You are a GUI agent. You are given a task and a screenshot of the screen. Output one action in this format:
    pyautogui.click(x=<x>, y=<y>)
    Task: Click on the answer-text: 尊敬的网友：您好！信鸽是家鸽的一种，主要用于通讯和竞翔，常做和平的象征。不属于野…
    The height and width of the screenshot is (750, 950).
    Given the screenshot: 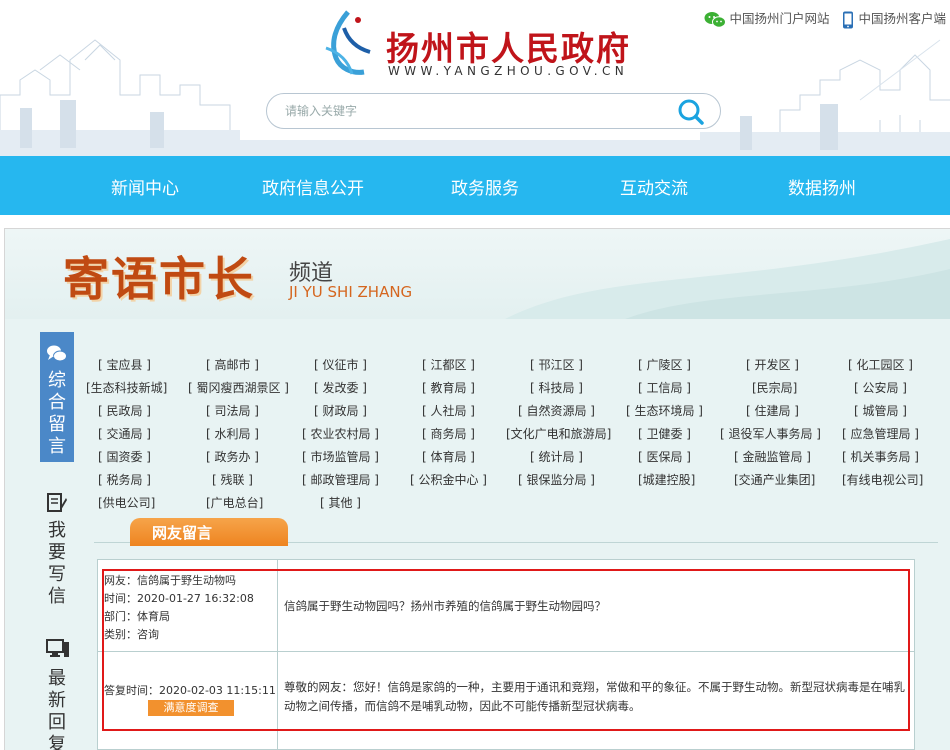 What is the action you would take?
    pyautogui.click(x=594, y=696)
    